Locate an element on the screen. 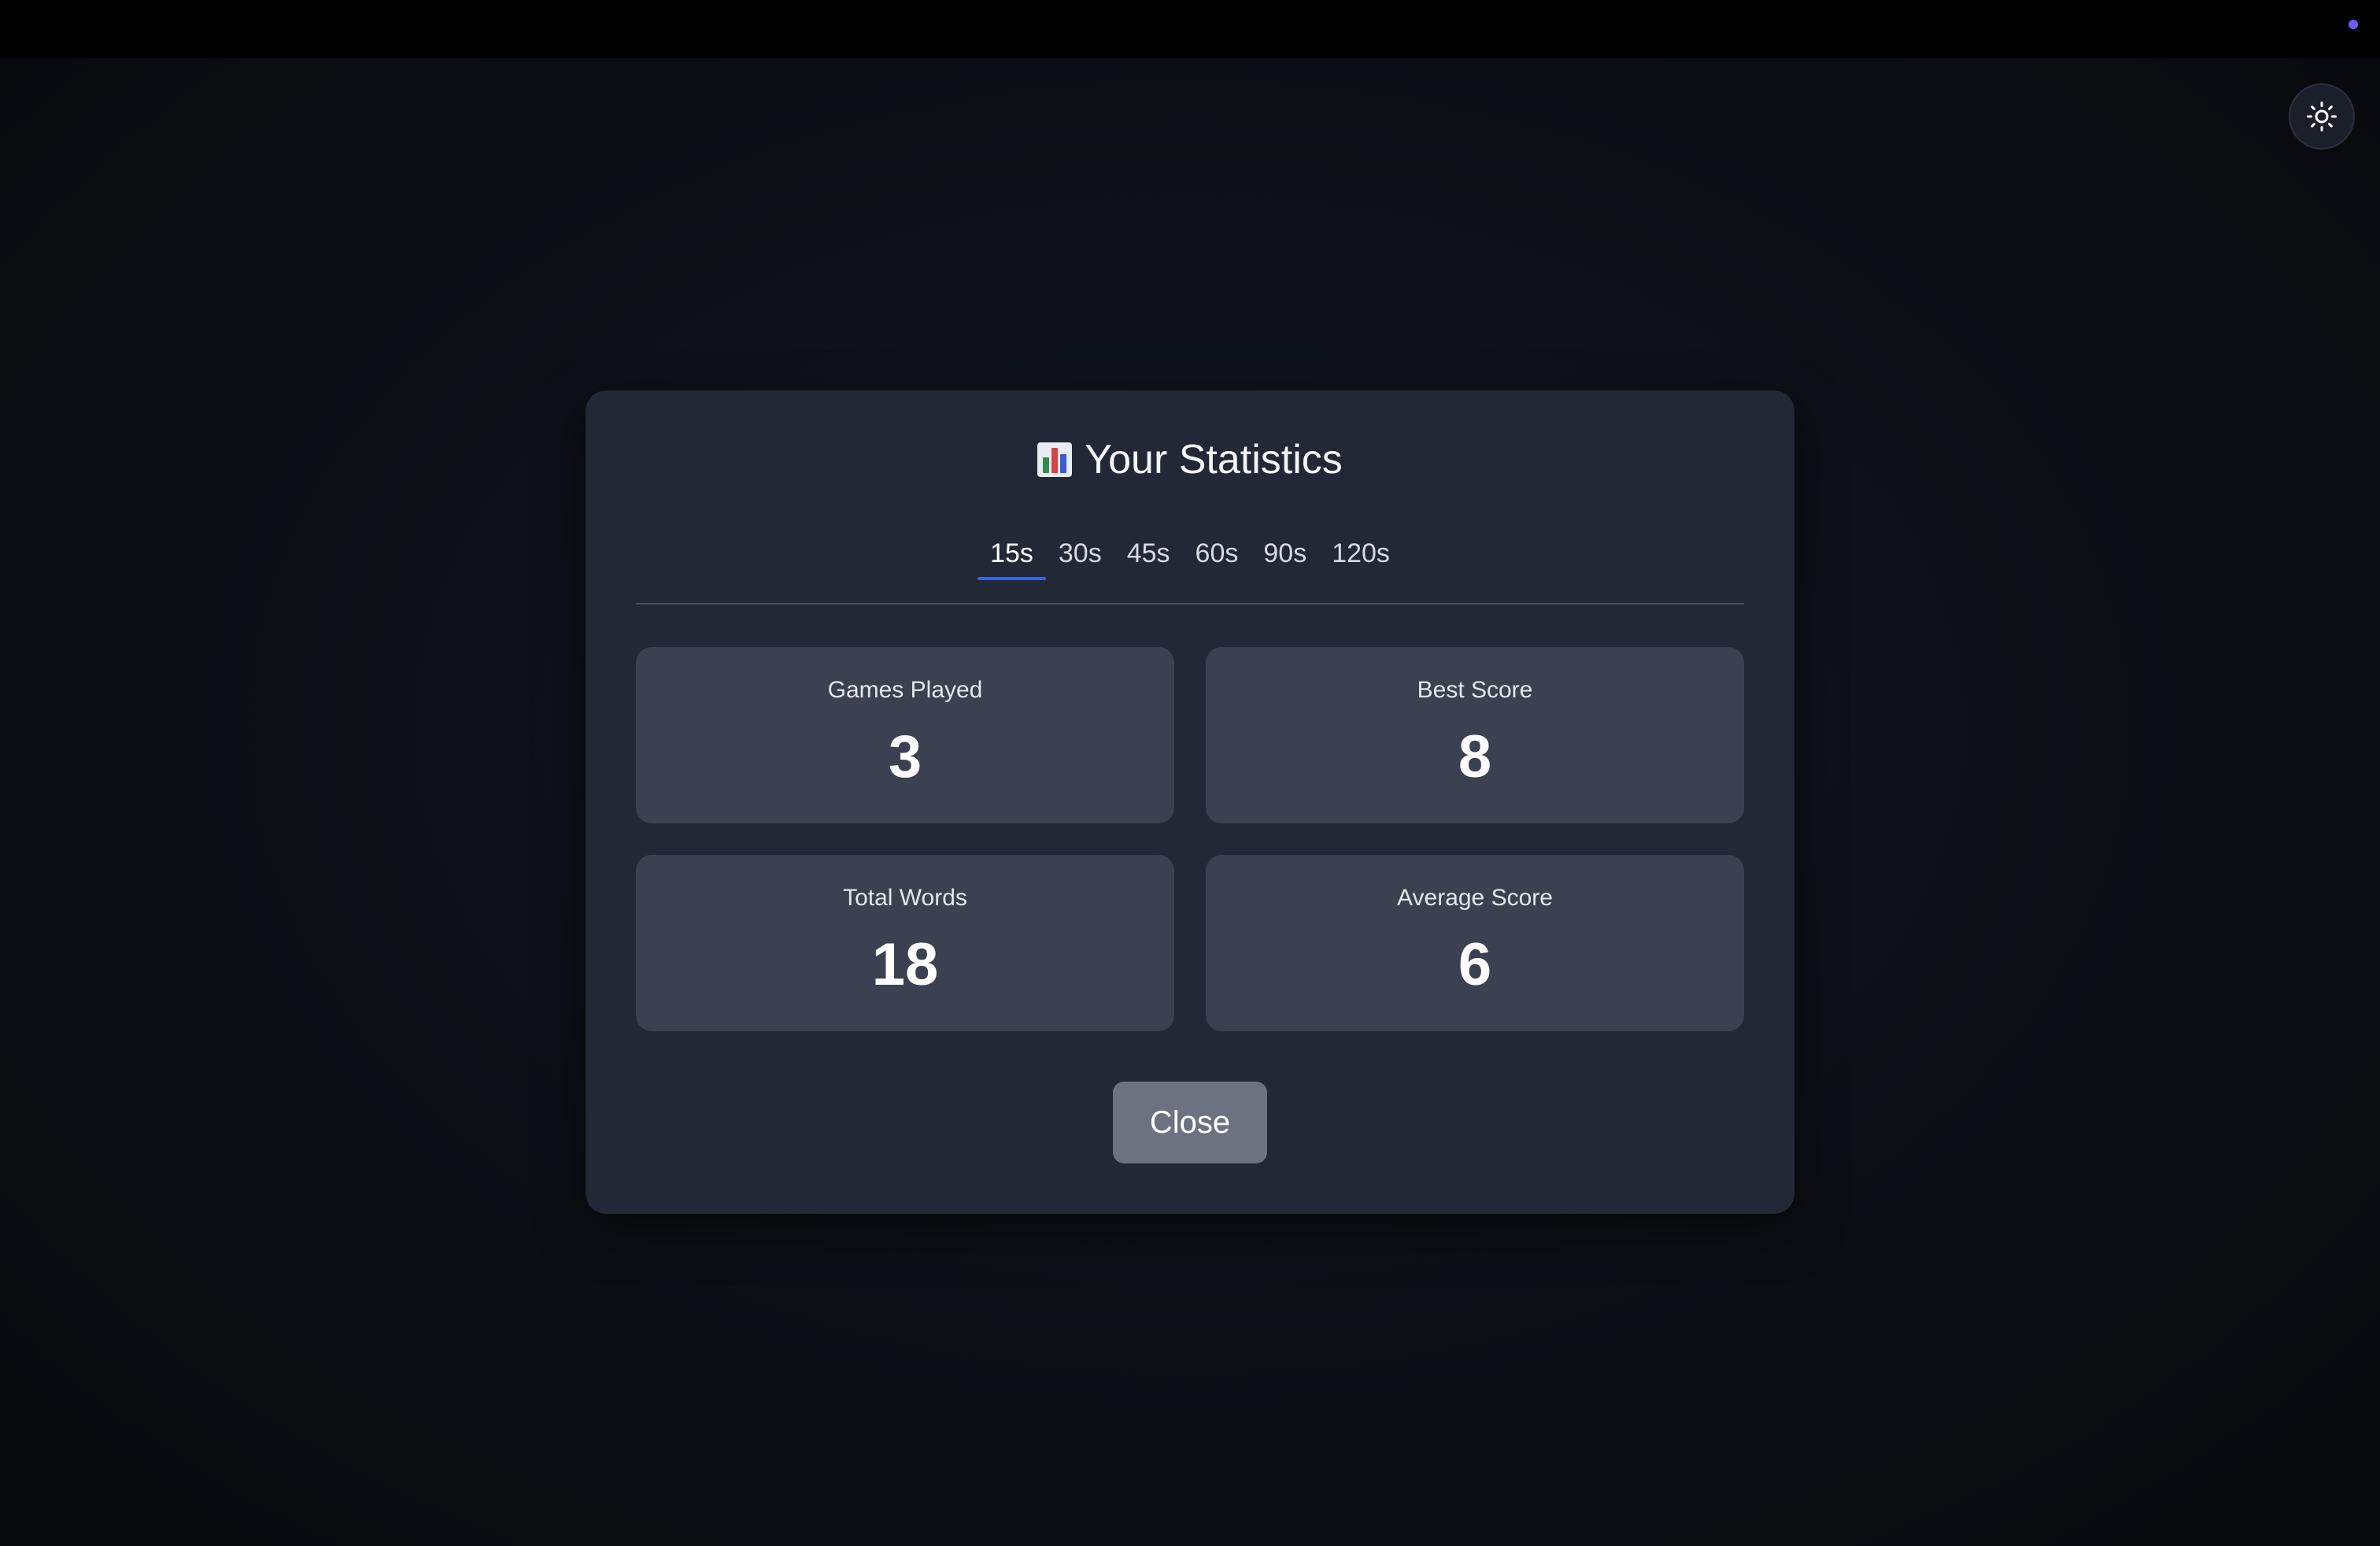  modal-title: Your Statistics is located at coordinates (1190, 459).